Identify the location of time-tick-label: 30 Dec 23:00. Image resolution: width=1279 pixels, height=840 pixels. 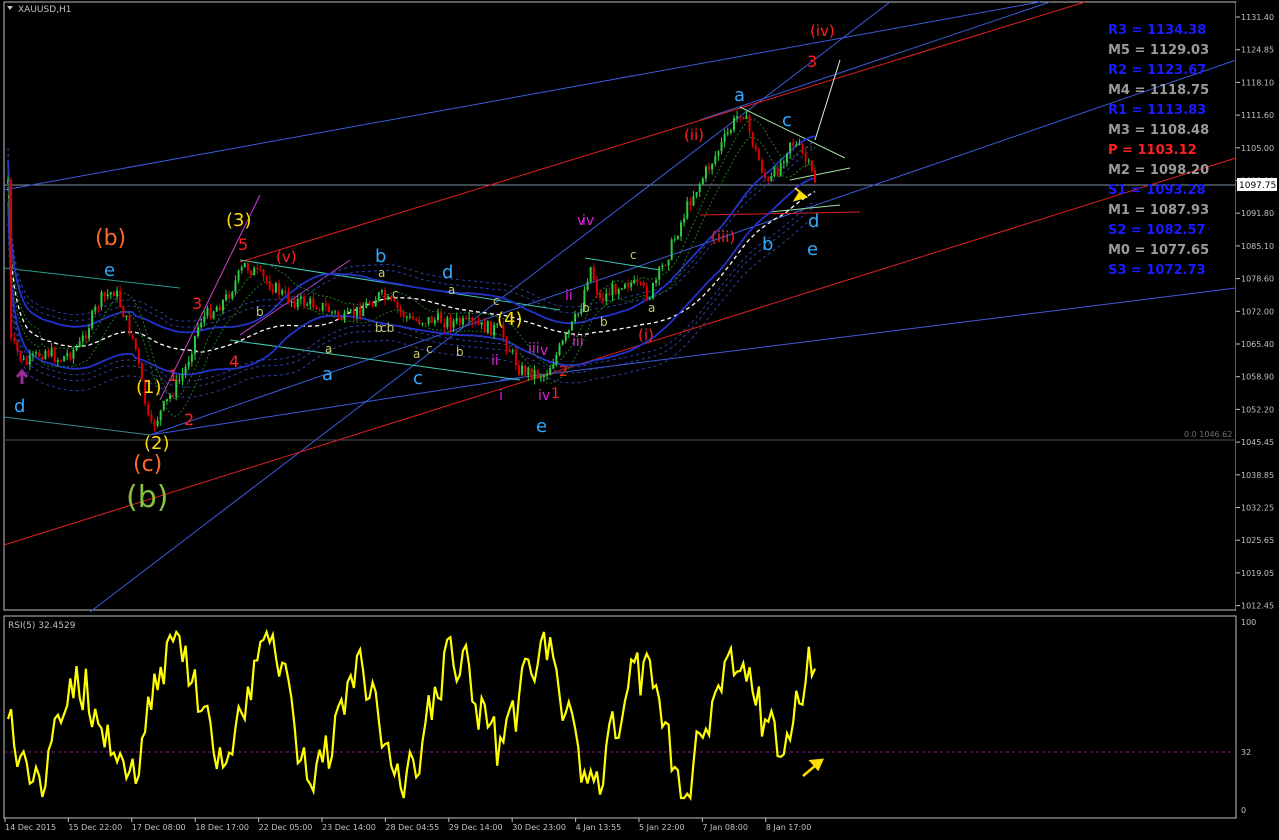
(539, 827).